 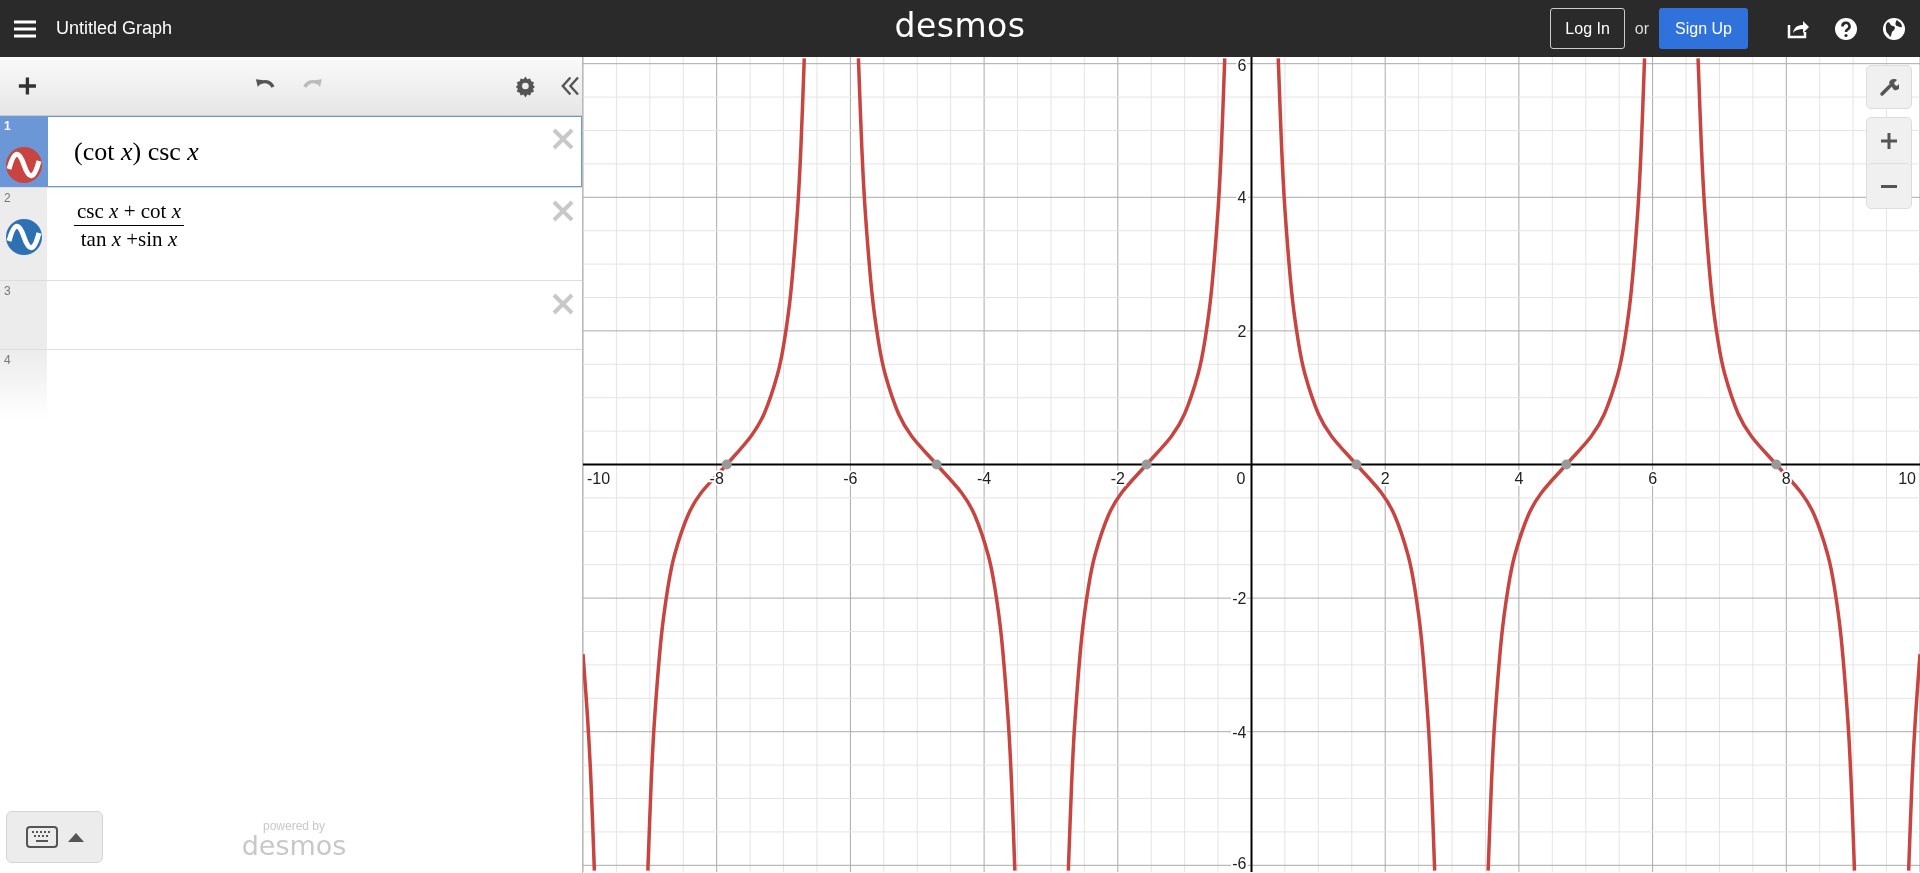 What do you see at coordinates (129, 212) in the screenshot?
I see `fraction-numerator: csc x + cot x` at bounding box center [129, 212].